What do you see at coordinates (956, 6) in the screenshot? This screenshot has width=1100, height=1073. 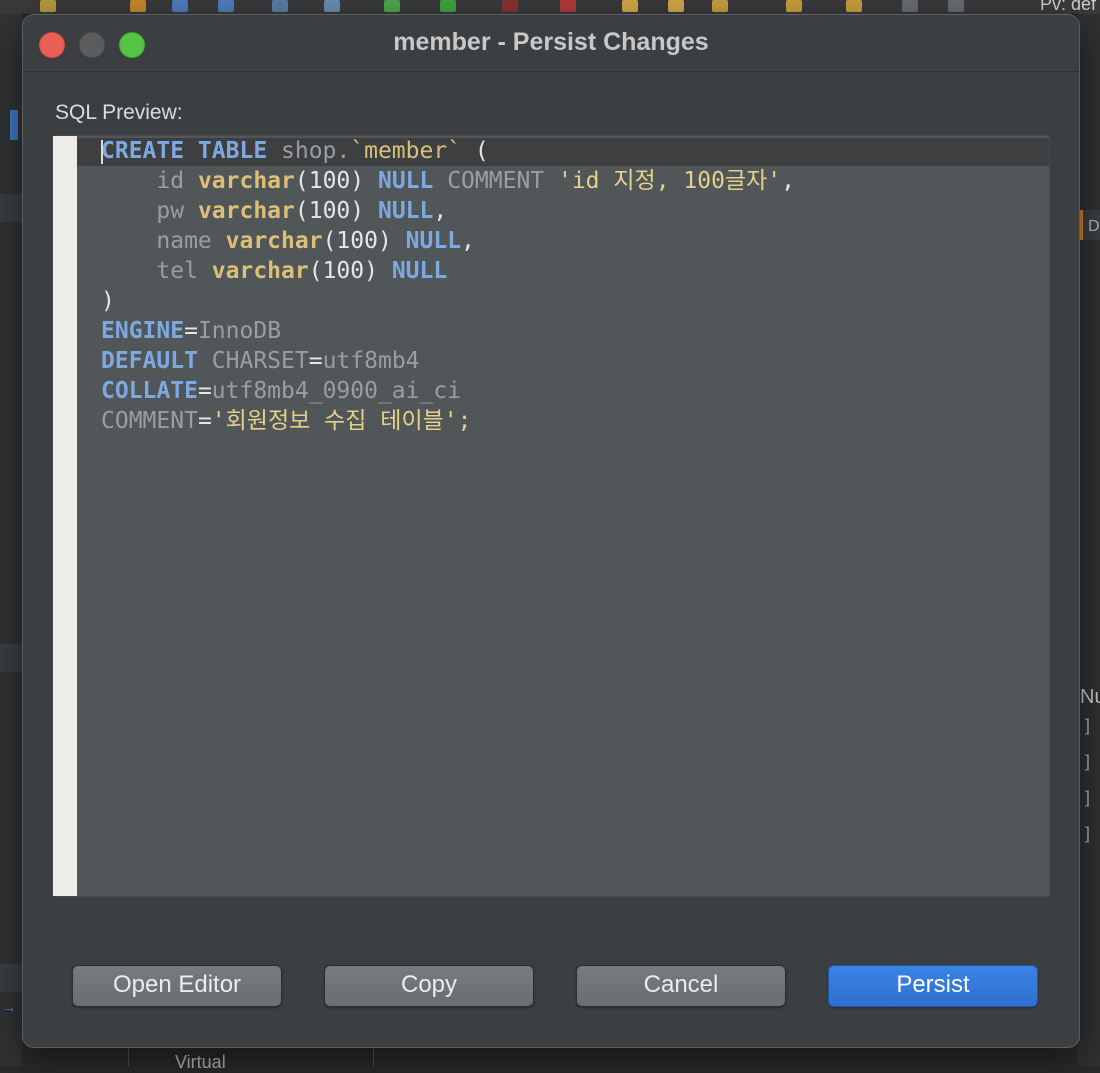 I see `toolbar-forward-icon` at bounding box center [956, 6].